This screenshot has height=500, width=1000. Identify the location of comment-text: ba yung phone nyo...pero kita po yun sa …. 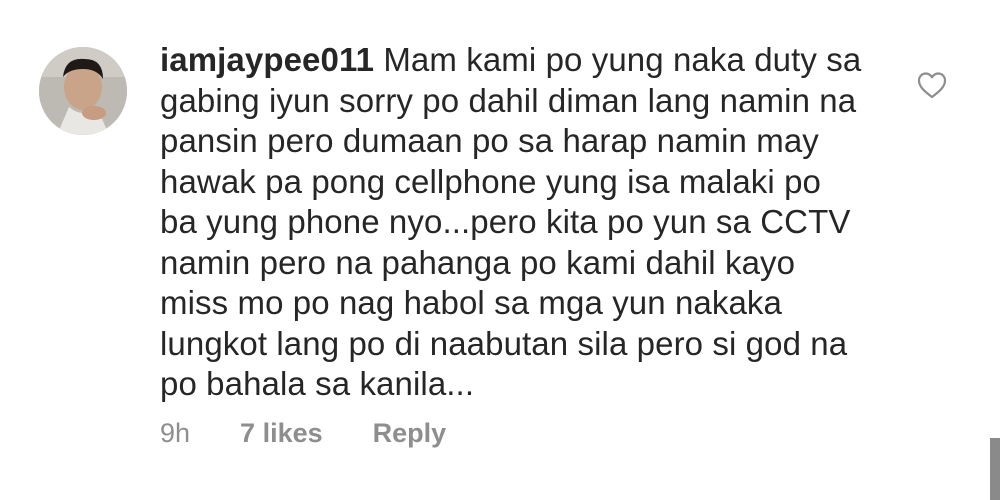
(505, 221).